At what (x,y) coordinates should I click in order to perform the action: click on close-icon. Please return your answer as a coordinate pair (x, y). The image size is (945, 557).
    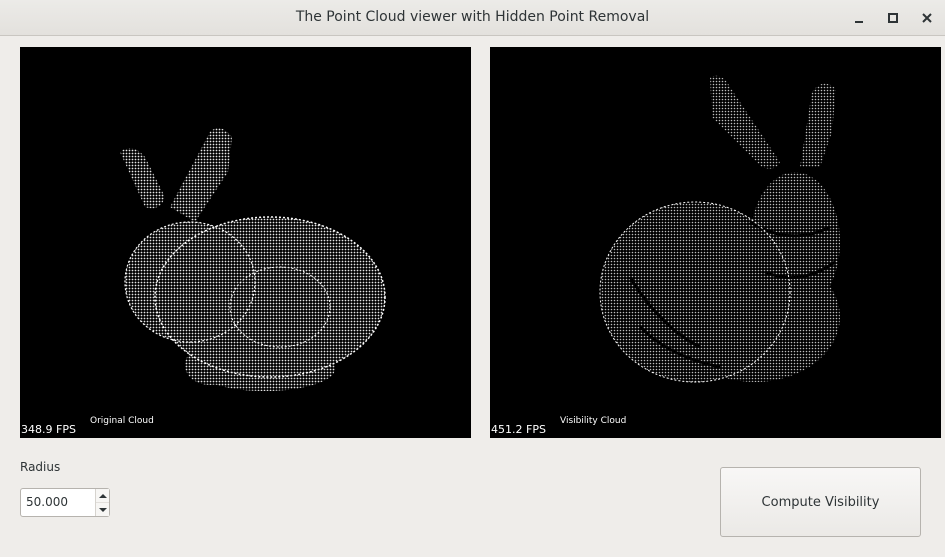
    Looking at the image, I should click on (927, 18).